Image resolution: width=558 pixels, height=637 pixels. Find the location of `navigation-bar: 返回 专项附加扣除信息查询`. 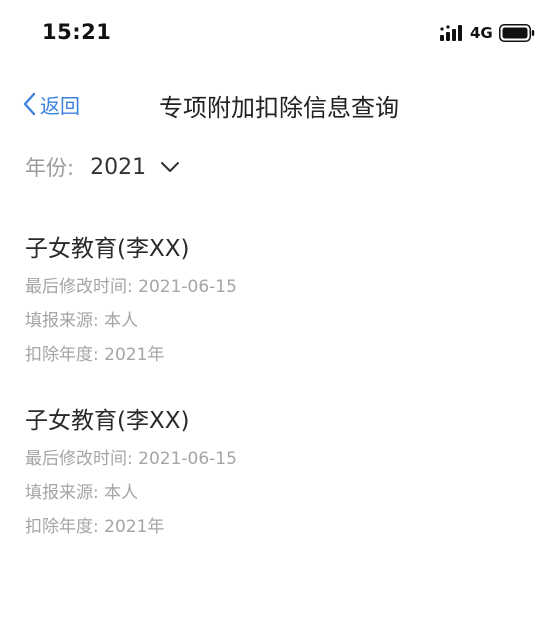

navigation-bar: 返回 专项附加扣除信息查询 is located at coordinates (279, 104).